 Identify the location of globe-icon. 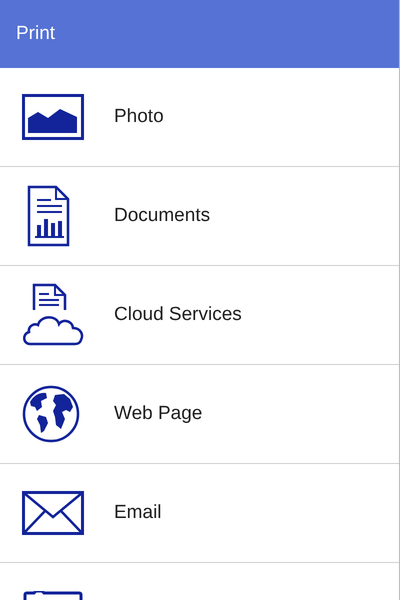
(51, 414).